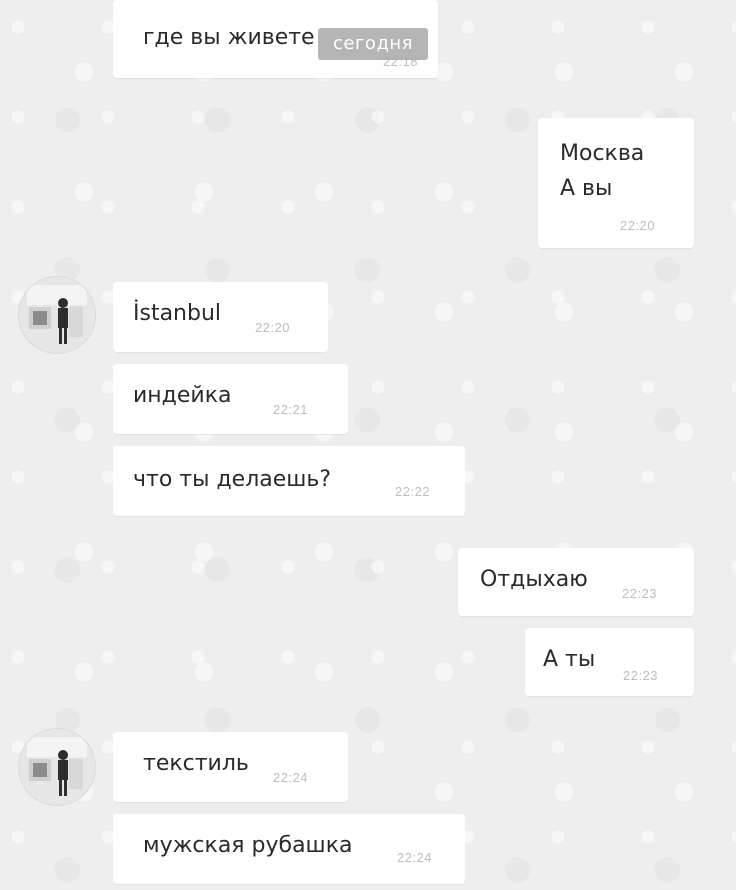 This screenshot has width=736, height=890. Describe the element at coordinates (609, 662) in the screenshot. I see `message-bubble-outgoing: А ты 22:23` at that location.